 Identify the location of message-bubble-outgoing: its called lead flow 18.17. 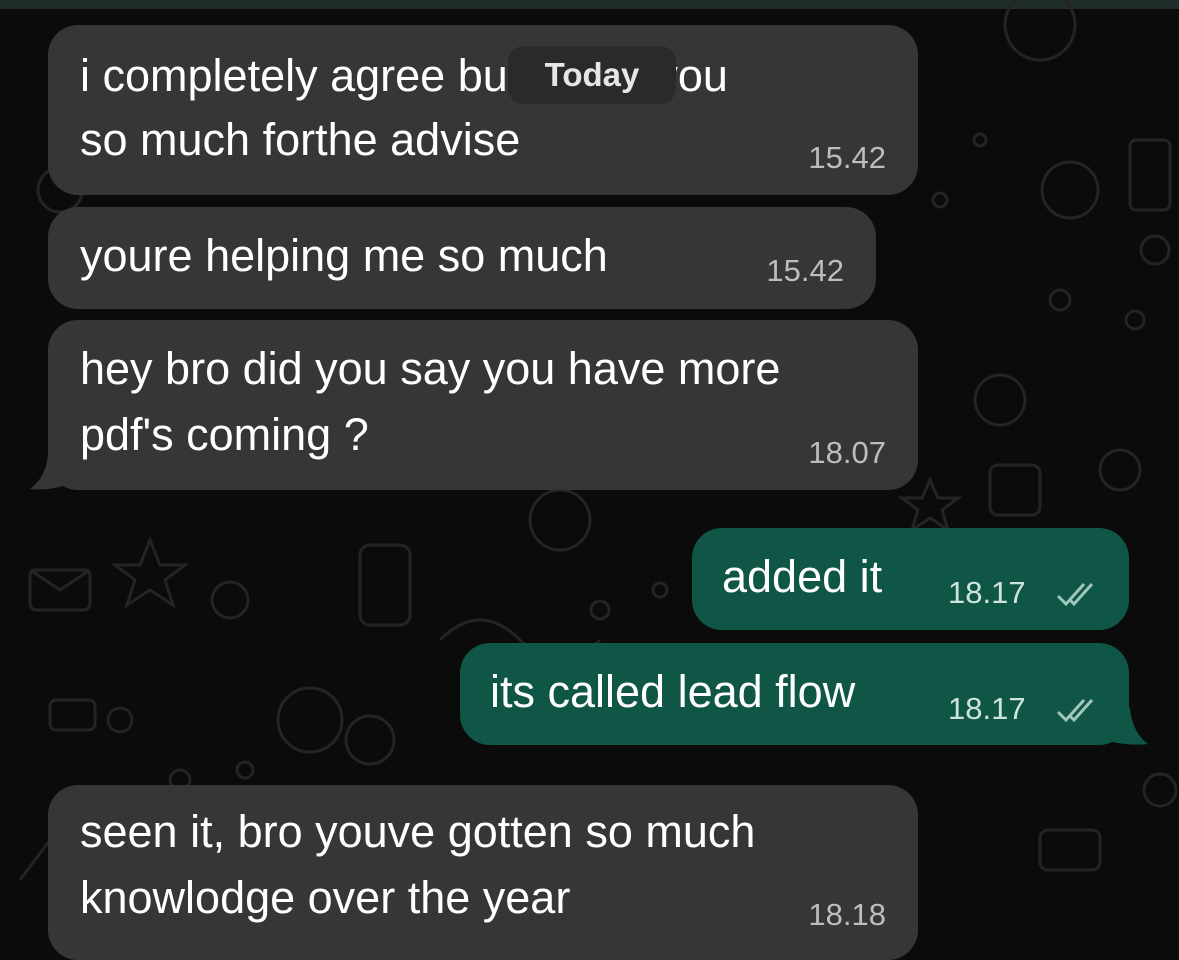
(794, 694).